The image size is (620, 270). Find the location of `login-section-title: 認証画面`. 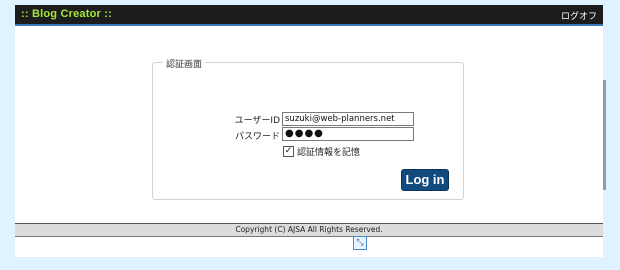

login-section-title: 認証画面 is located at coordinates (184, 63).